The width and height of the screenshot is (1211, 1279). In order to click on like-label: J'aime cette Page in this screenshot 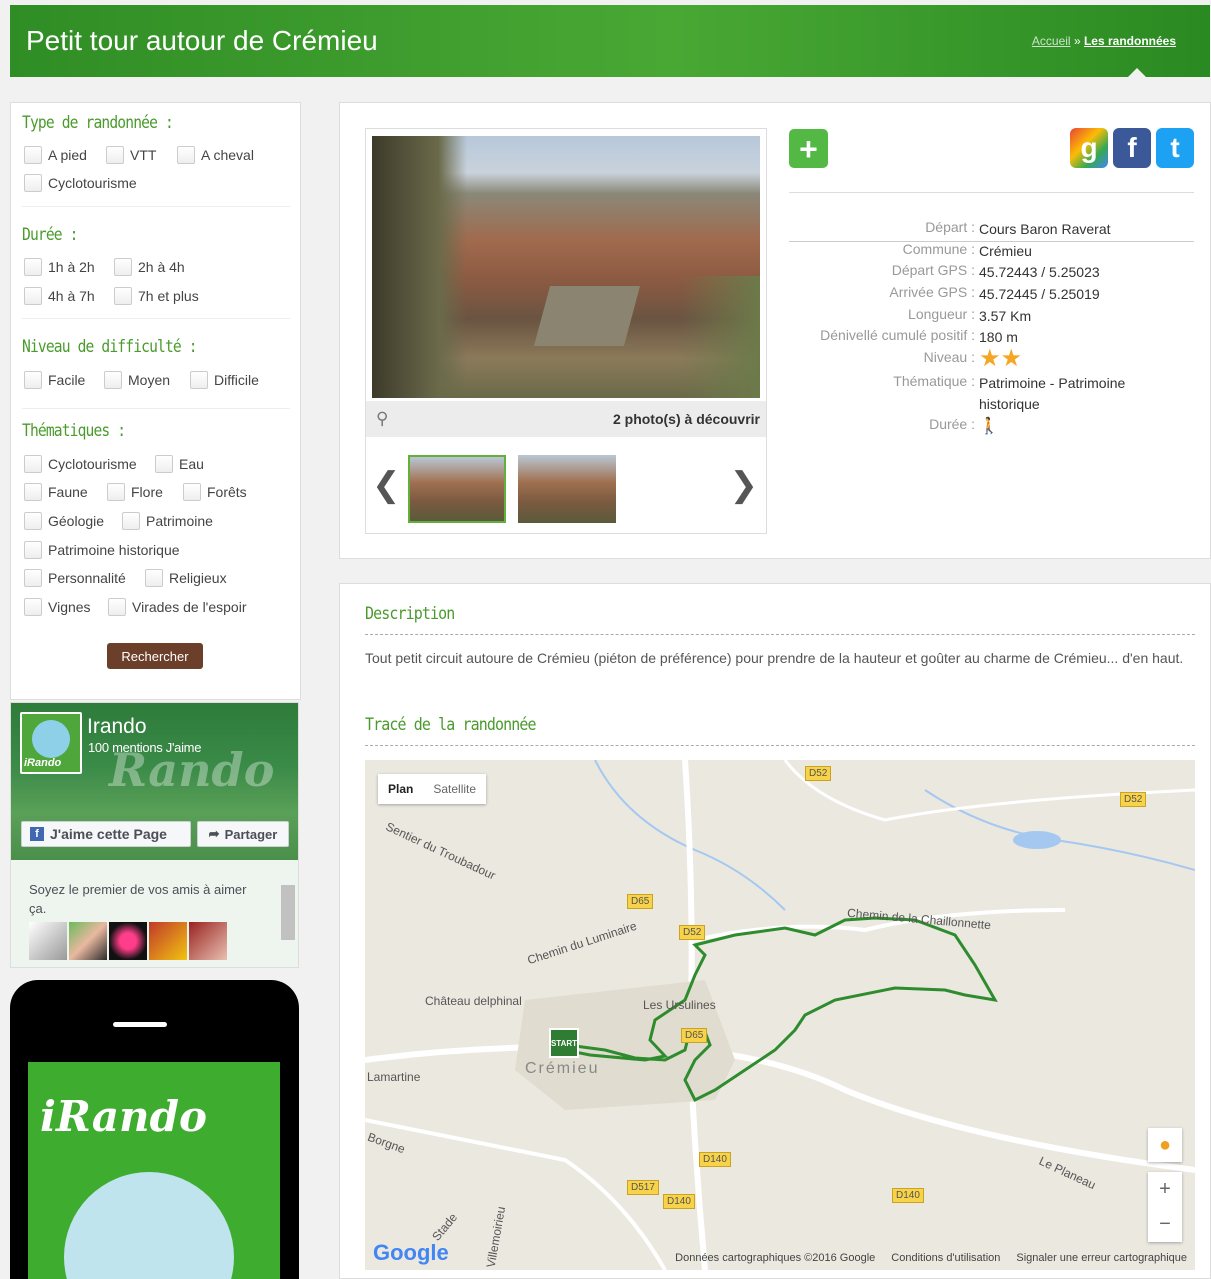, I will do `click(108, 834)`.